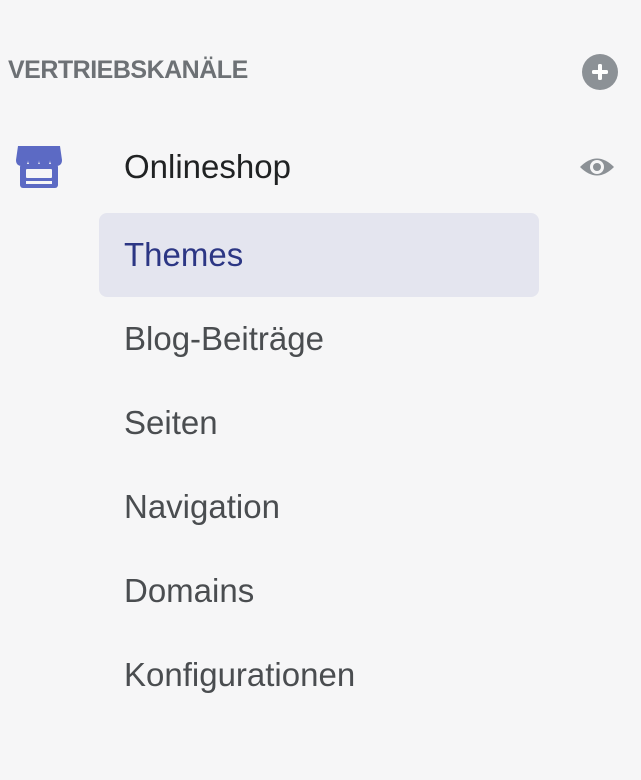  What do you see at coordinates (319, 423) in the screenshot?
I see `subnav-item-pages: Seiten` at bounding box center [319, 423].